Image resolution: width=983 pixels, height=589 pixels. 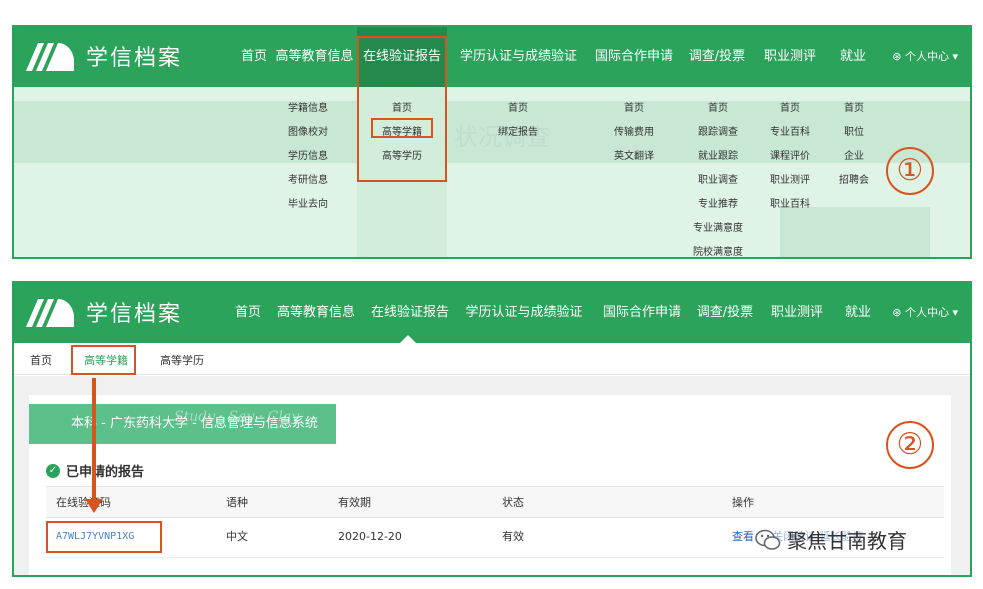 I want to click on menu-item-job-fair: 招聘会, so click(x=854, y=181).